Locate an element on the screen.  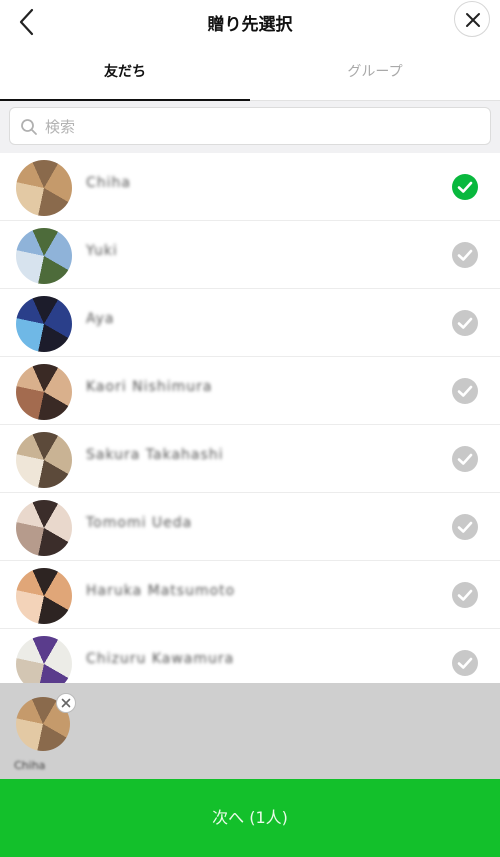
close-button is located at coordinates (472, 19).